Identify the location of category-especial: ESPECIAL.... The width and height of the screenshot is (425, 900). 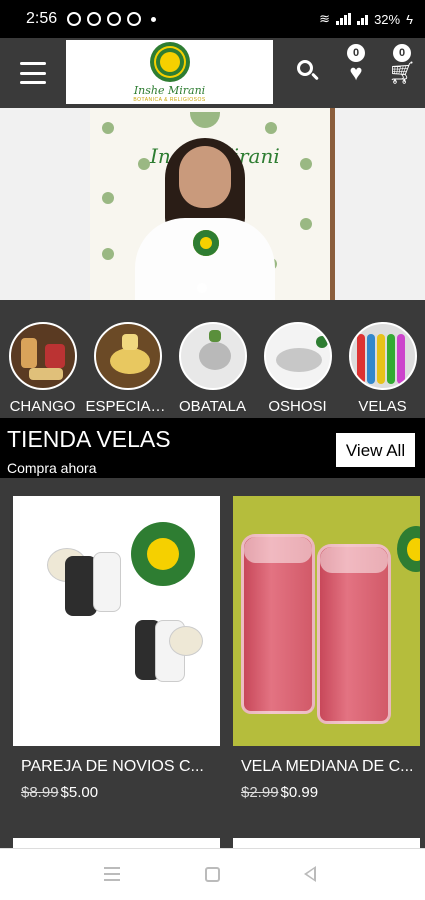
(127, 370).